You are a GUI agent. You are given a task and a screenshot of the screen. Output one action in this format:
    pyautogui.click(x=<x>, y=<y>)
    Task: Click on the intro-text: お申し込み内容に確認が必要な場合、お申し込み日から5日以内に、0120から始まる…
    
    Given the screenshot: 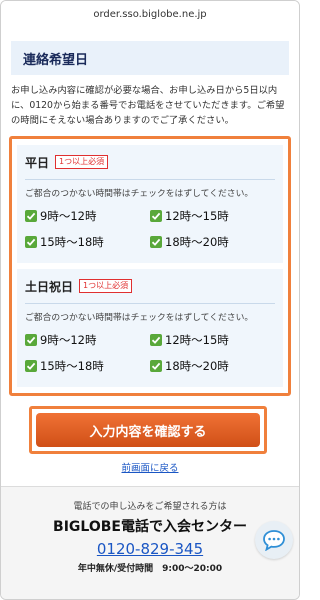 What is the action you would take?
    pyautogui.click(x=148, y=105)
    